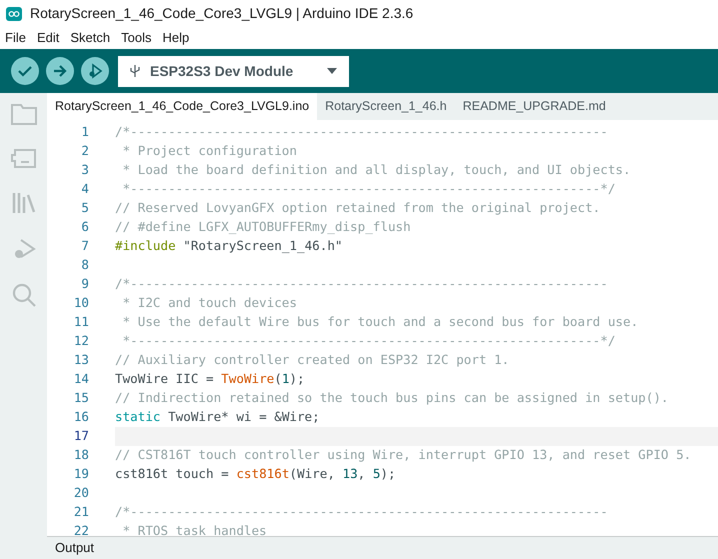 This screenshot has width=718, height=559. I want to click on verify-button, so click(25, 71).